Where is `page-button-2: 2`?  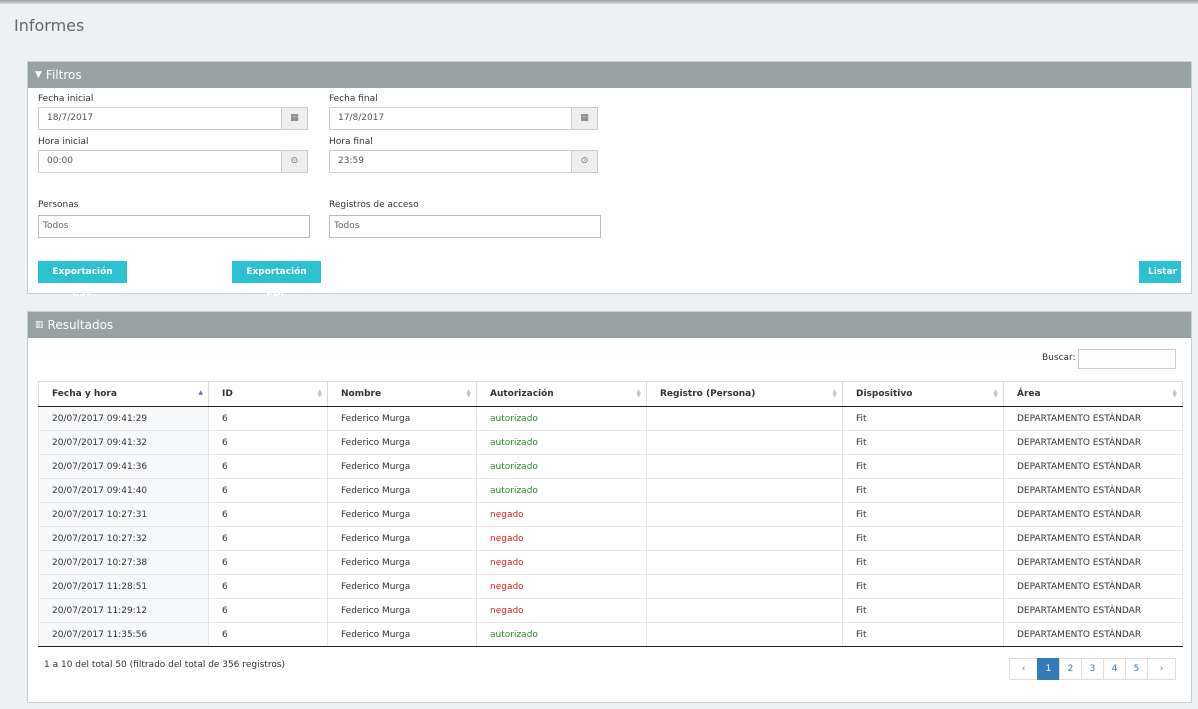
page-button-2: 2 is located at coordinates (1070, 669).